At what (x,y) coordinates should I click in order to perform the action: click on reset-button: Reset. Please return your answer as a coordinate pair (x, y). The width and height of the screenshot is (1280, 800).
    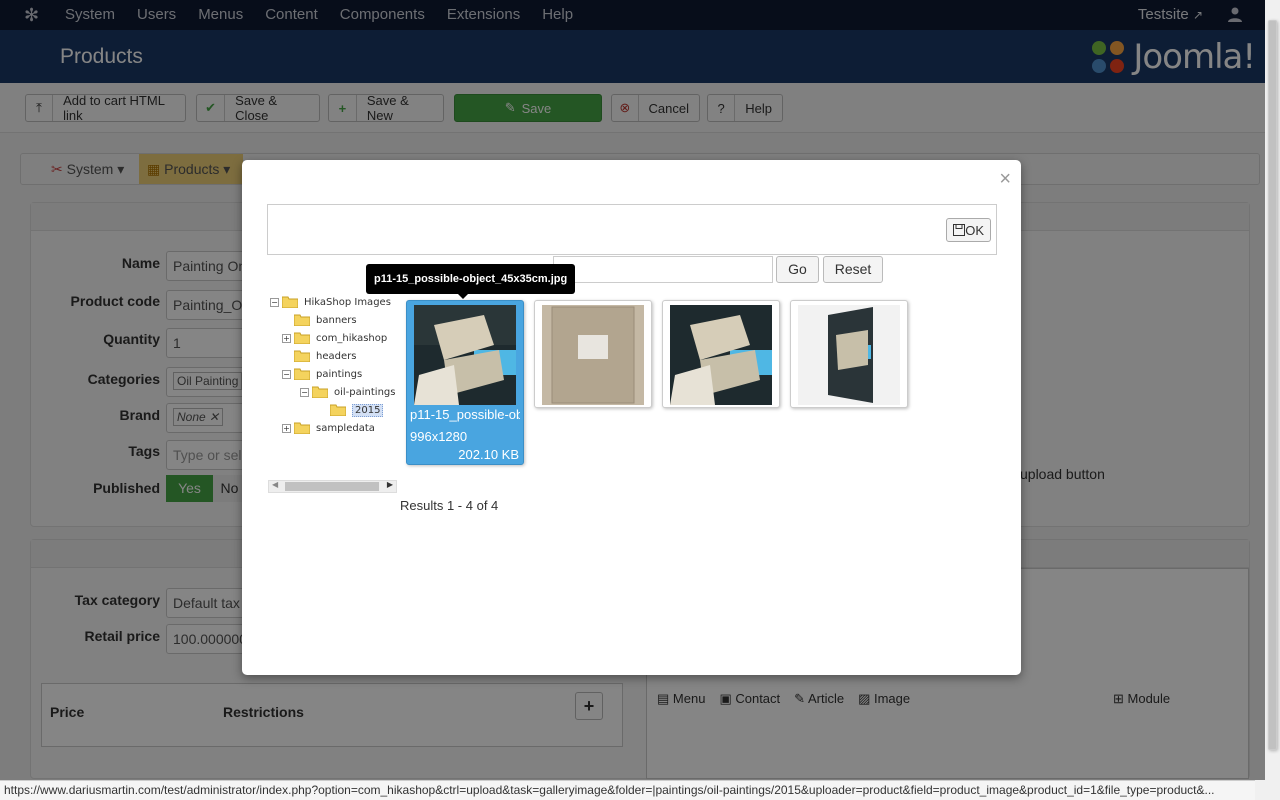
    Looking at the image, I should click on (853, 269).